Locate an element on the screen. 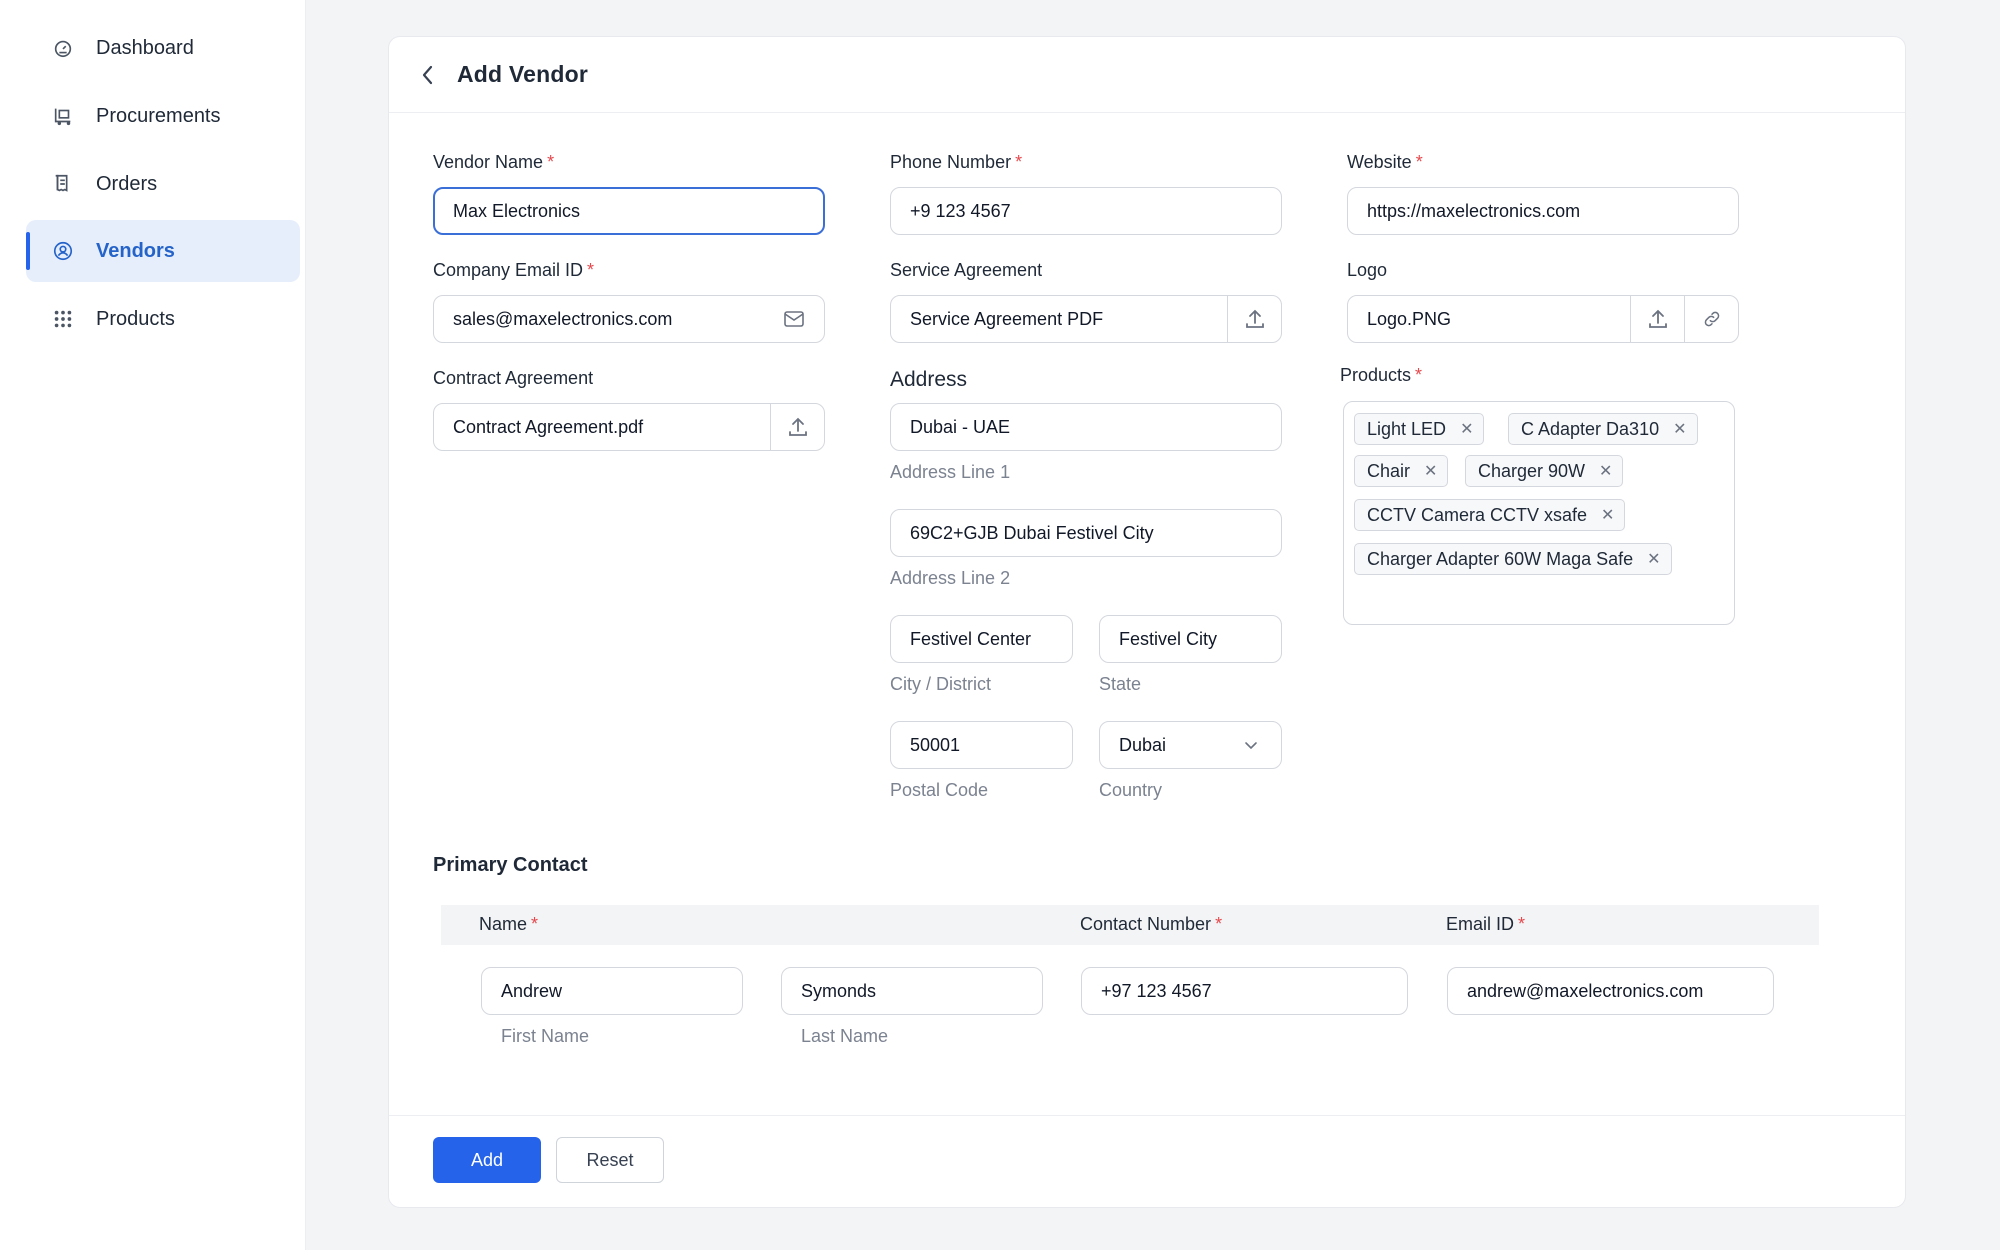 The image size is (2000, 1250). website-value: https://maxelectronics.com is located at coordinates (1474, 210).